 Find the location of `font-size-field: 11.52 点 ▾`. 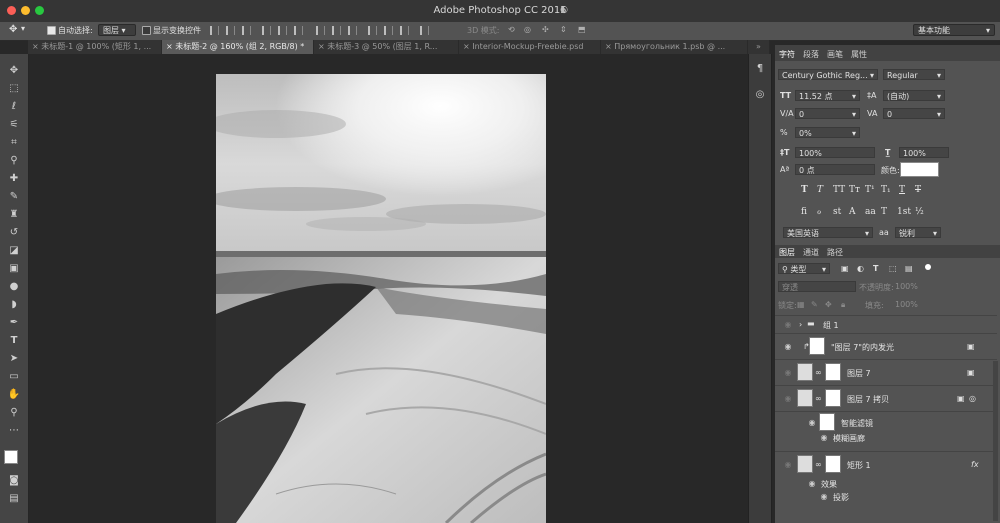

font-size-field: 11.52 点 ▾ is located at coordinates (827, 95).